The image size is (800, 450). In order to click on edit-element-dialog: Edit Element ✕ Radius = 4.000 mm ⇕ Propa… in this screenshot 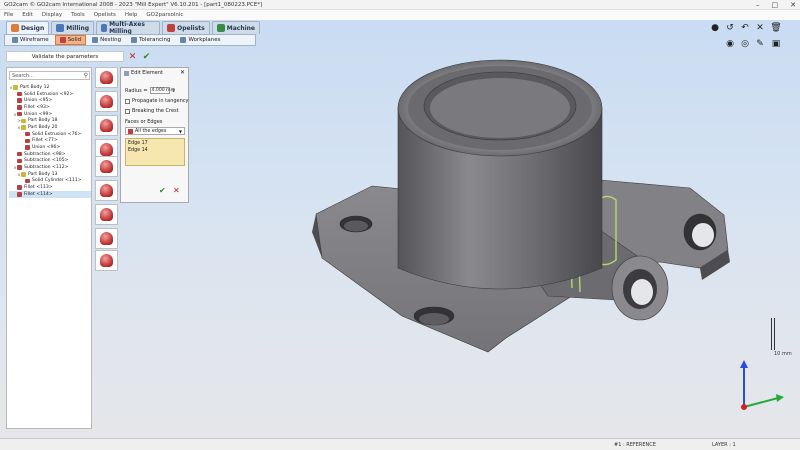, I will do `click(154, 135)`.